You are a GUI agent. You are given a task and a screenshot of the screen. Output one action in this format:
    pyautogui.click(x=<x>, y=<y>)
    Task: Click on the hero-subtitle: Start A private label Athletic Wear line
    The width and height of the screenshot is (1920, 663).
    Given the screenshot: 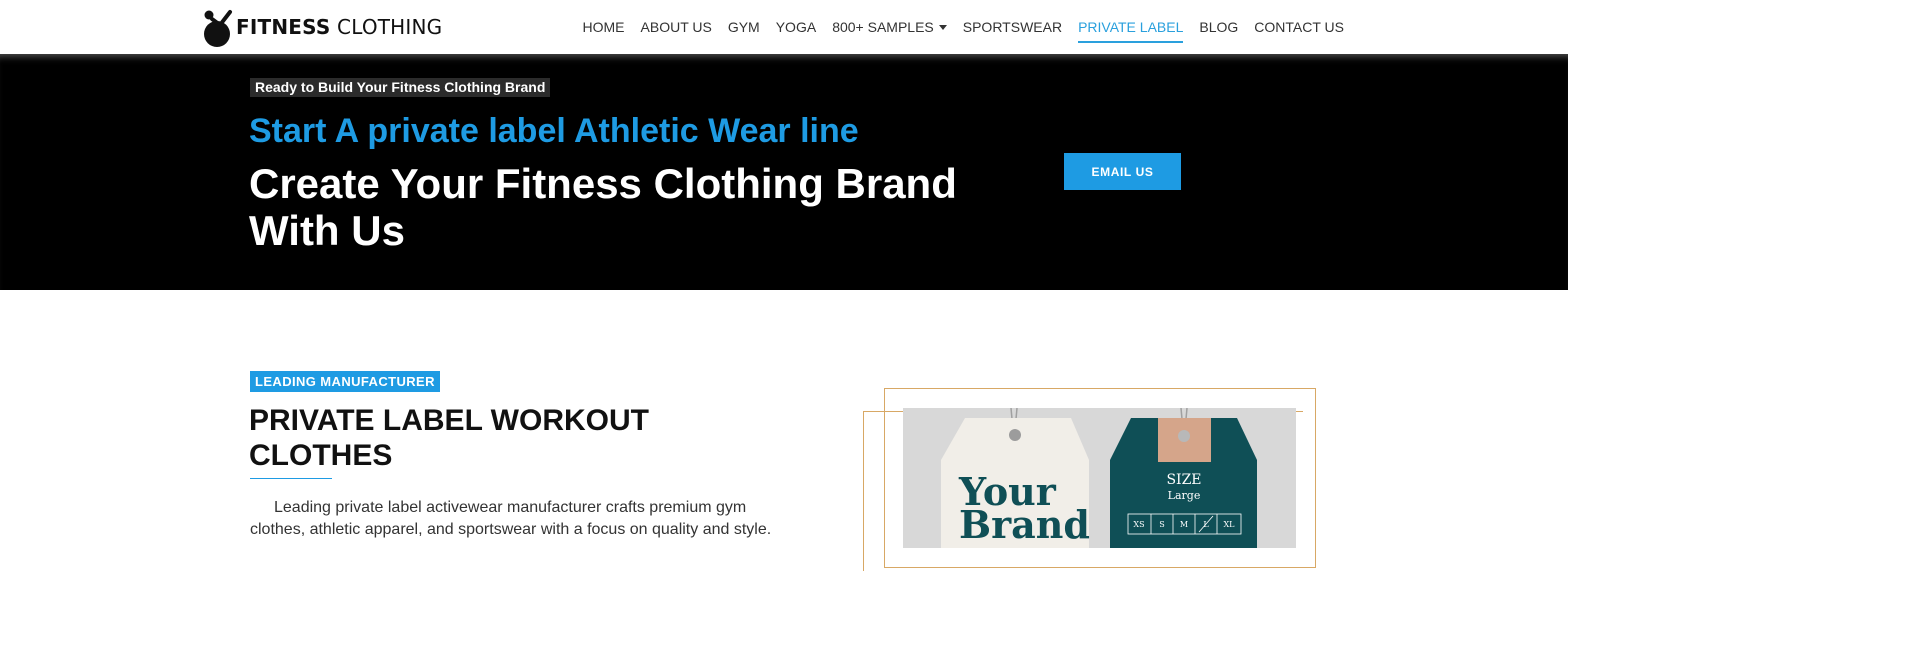 What is the action you would take?
    pyautogui.click(x=554, y=131)
    